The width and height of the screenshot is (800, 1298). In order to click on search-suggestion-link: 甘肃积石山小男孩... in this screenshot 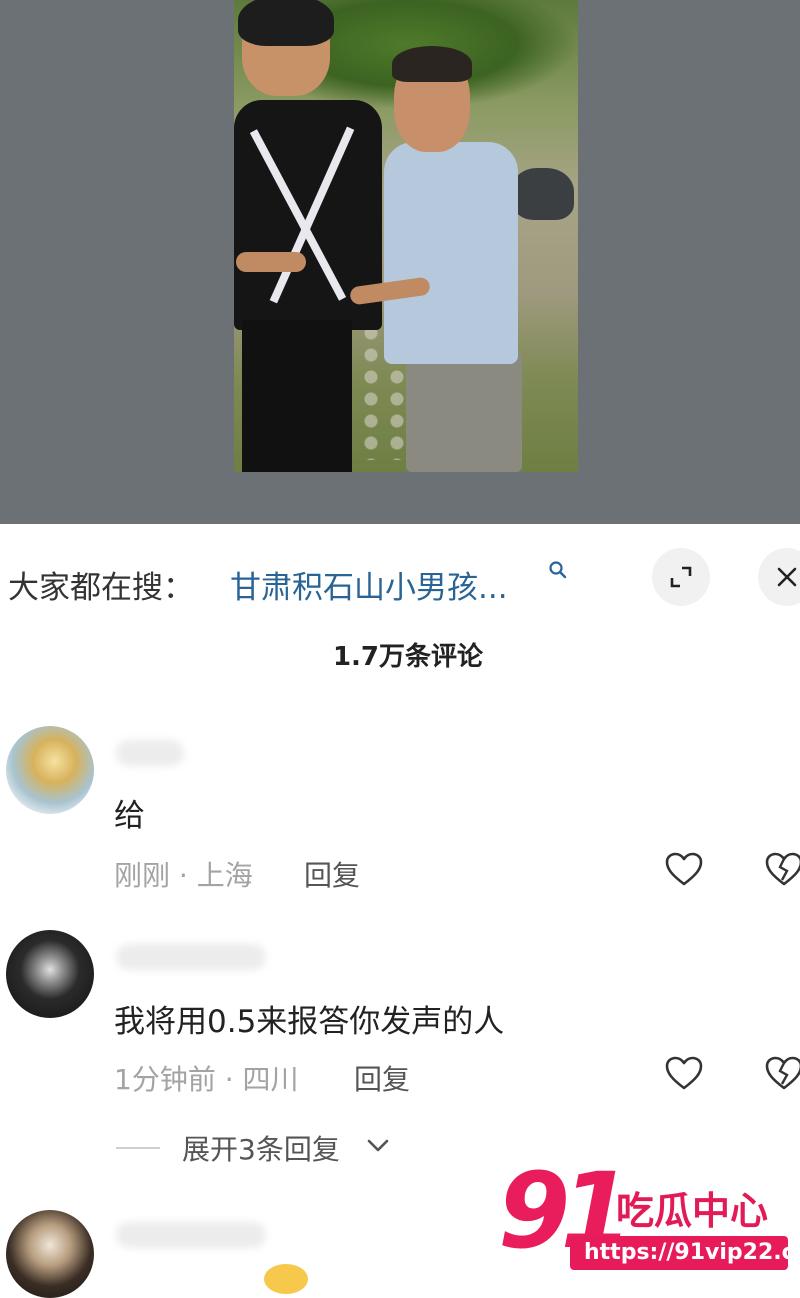, I will do `click(369, 584)`.